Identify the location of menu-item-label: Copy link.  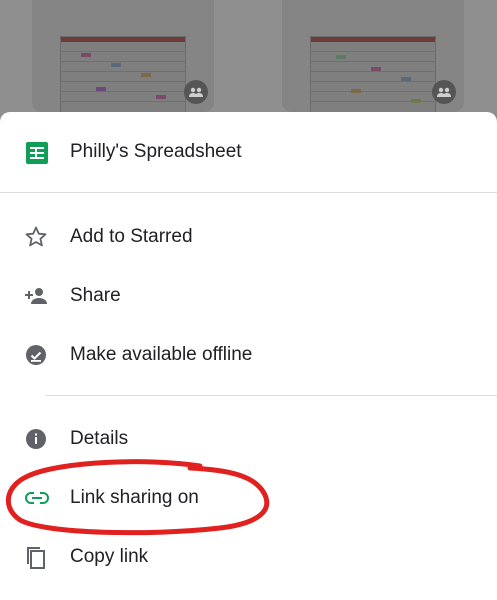
(109, 556).